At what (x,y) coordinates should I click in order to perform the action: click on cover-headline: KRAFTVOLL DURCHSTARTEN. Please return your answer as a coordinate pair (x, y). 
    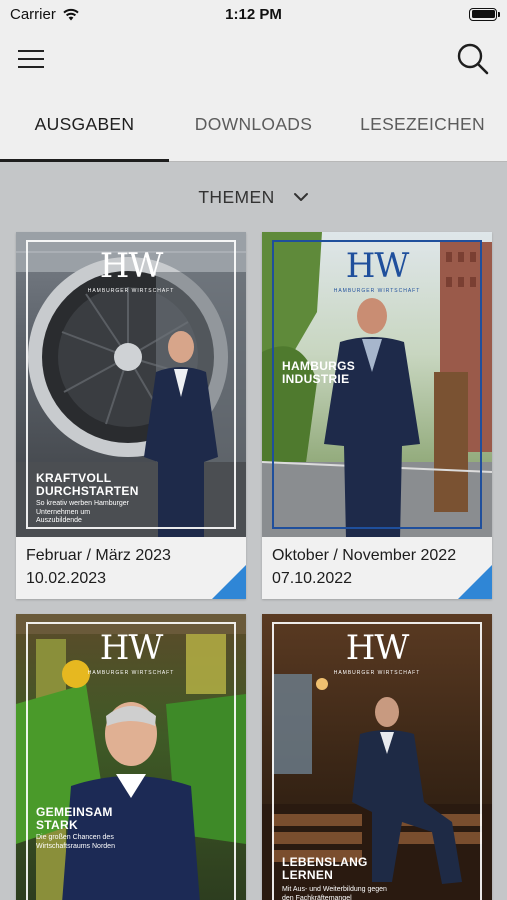
    Looking at the image, I should click on (87, 484).